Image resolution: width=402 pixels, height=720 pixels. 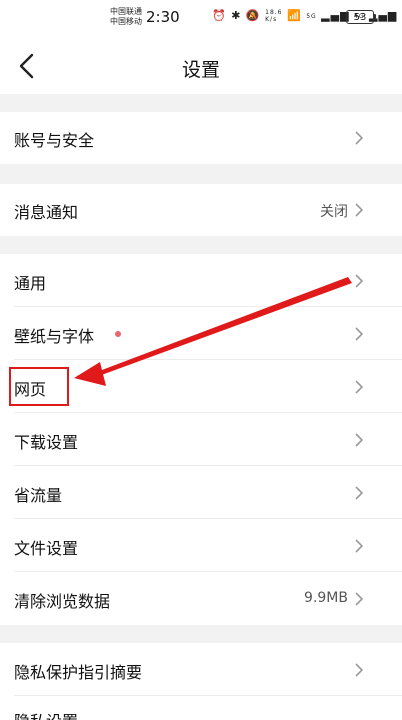 What do you see at coordinates (200, 70) in the screenshot?
I see `page-title: 设置` at bounding box center [200, 70].